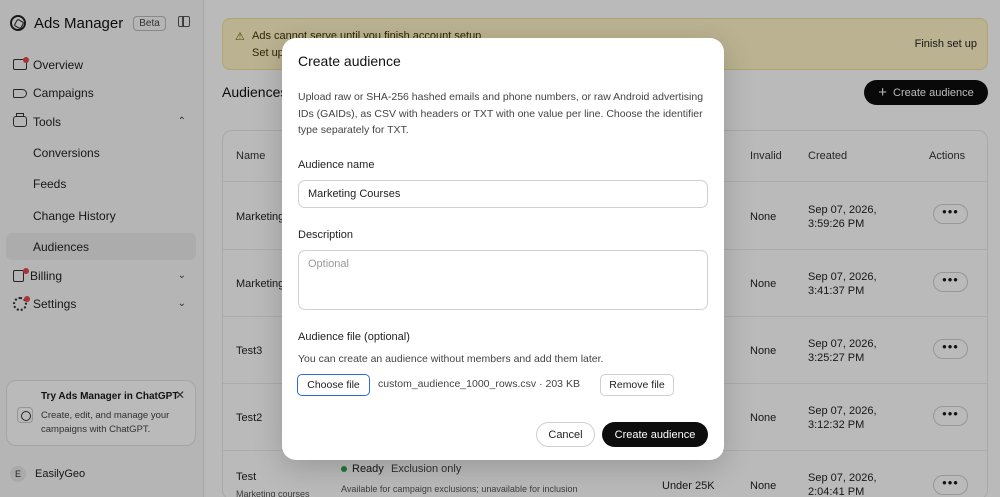 Image resolution: width=1000 pixels, height=497 pixels. What do you see at coordinates (503, 280) in the screenshot?
I see `description-input` at bounding box center [503, 280].